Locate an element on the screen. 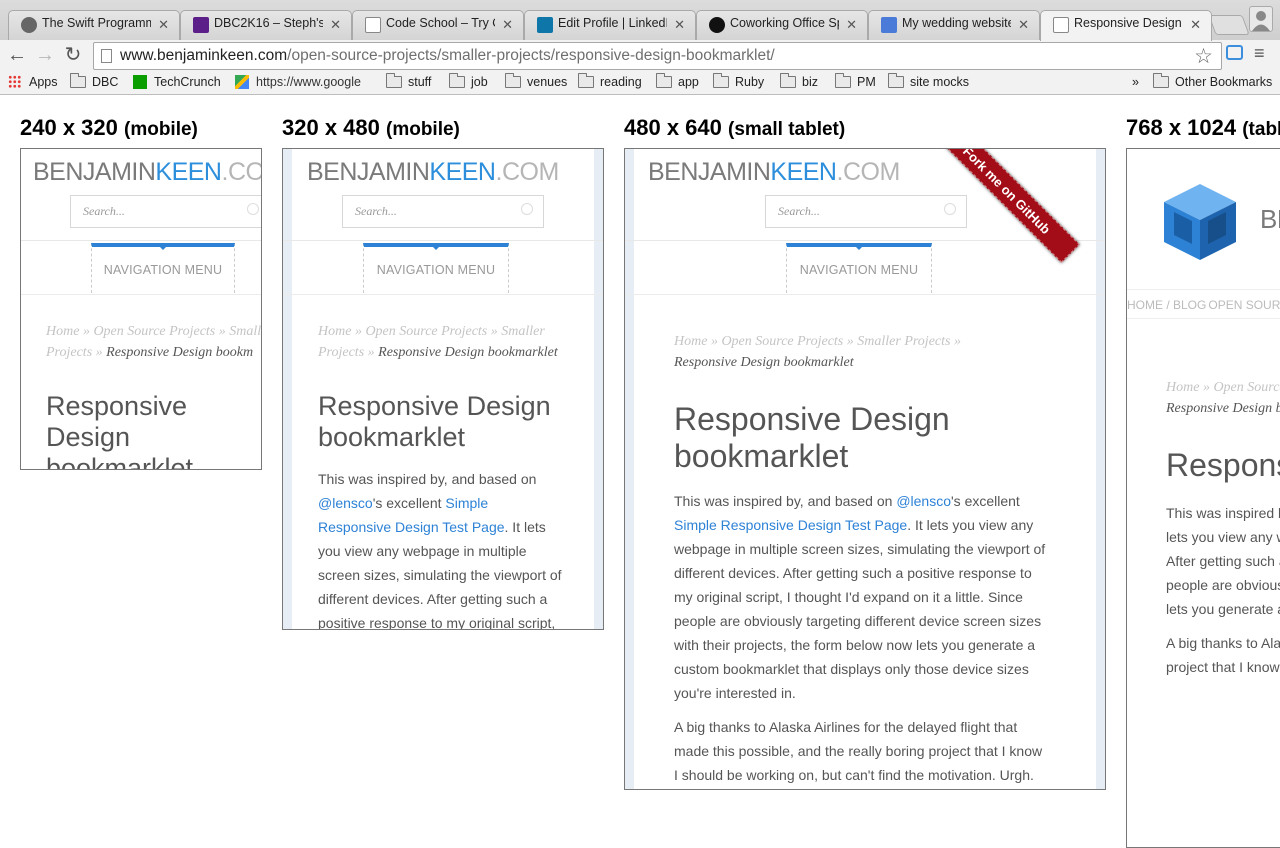  tab-codeschool: Code School – Try Objective-C ✕ is located at coordinates (438, 25).